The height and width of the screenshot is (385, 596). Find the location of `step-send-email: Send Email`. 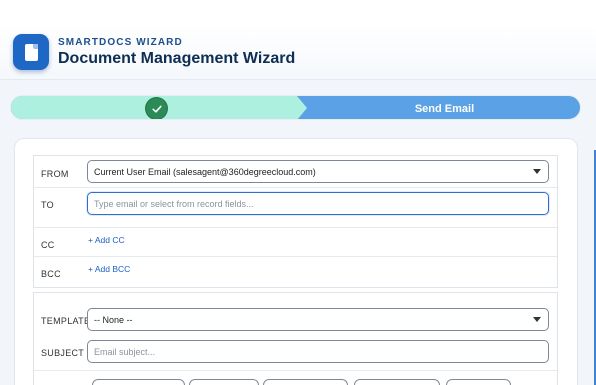

step-send-email: Send Email is located at coordinates (443, 107).